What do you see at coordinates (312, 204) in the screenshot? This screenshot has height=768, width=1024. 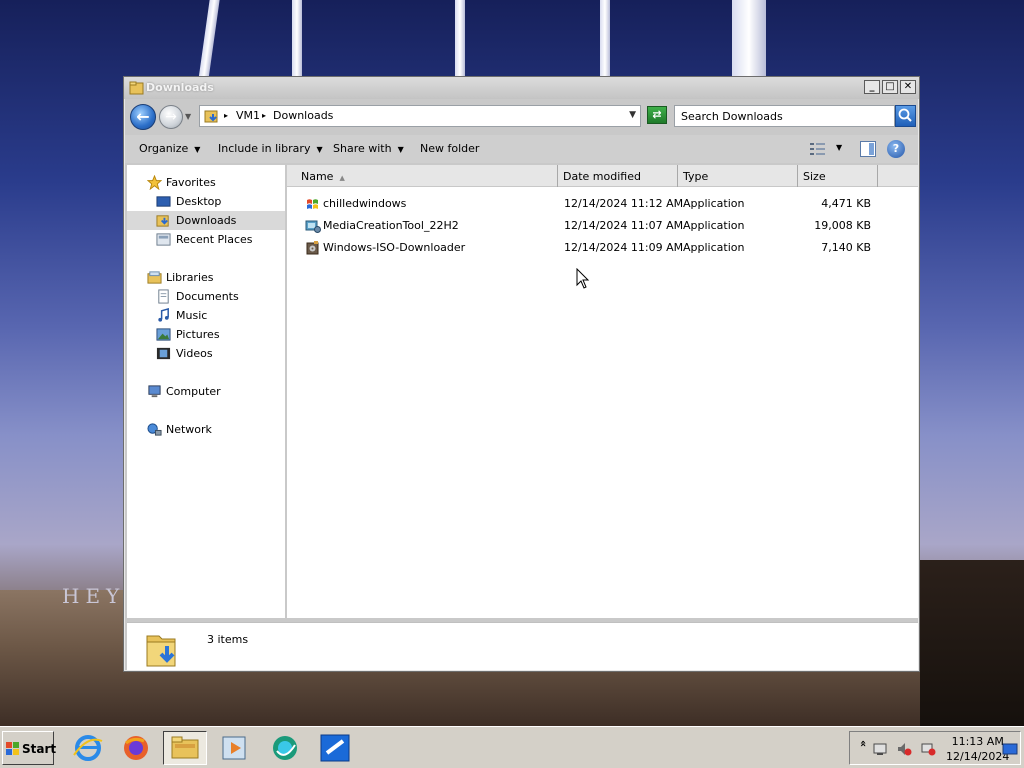 I see `windows-flag-icon` at bounding box center [312, 204].